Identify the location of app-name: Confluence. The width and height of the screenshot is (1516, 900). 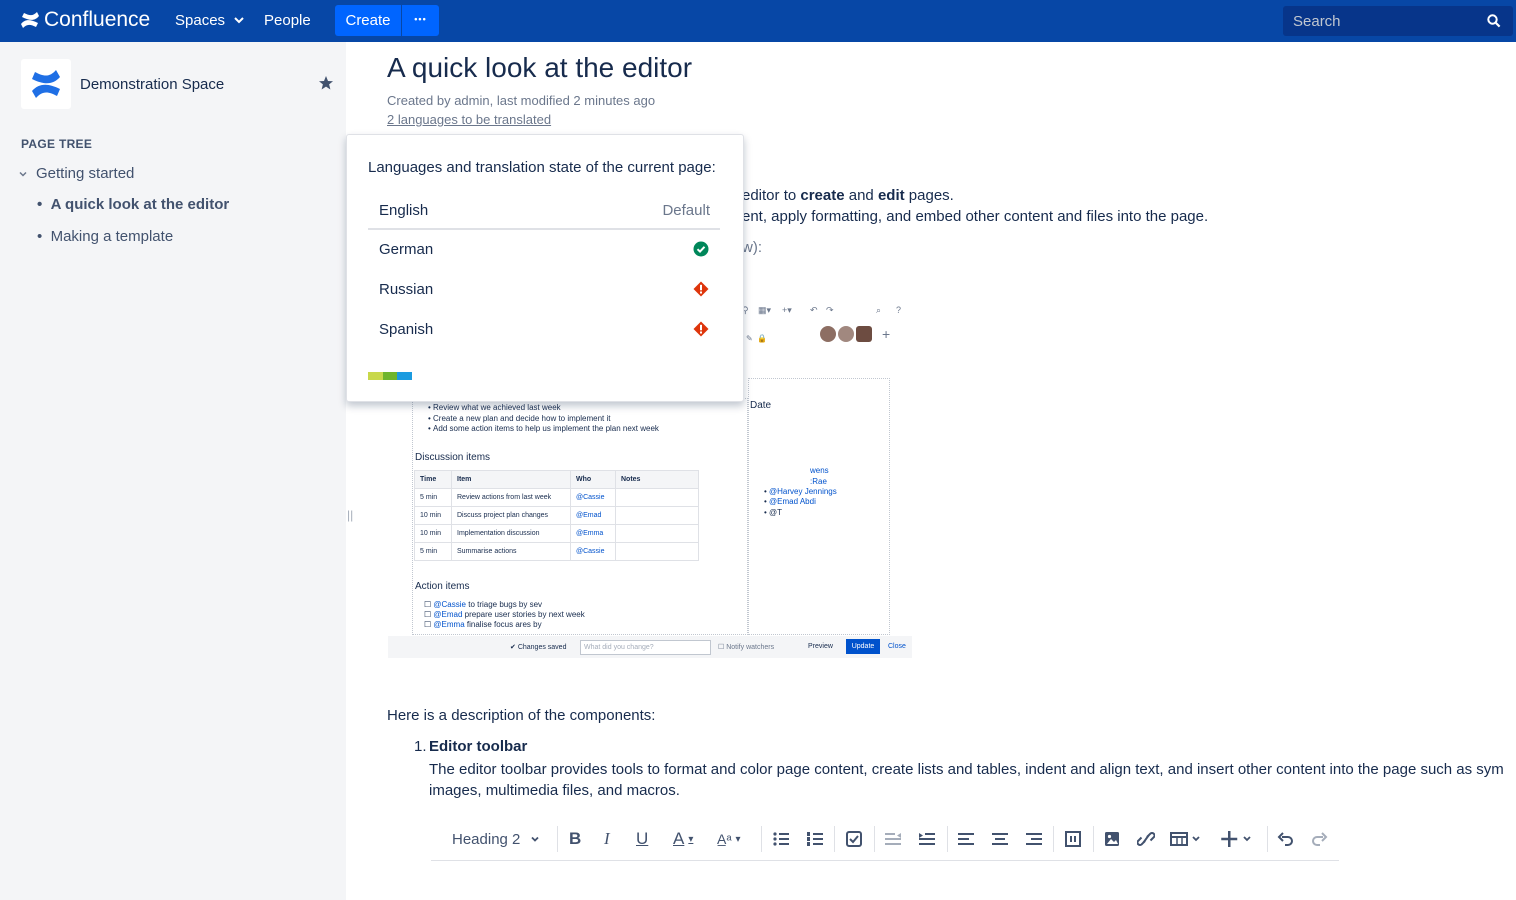
(97, 19).